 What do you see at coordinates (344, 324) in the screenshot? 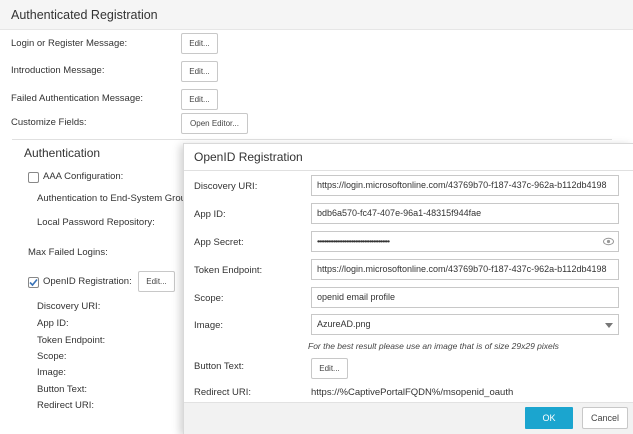
I see `image-select-value: AzureAD.png` at bounding box center [344, 324].